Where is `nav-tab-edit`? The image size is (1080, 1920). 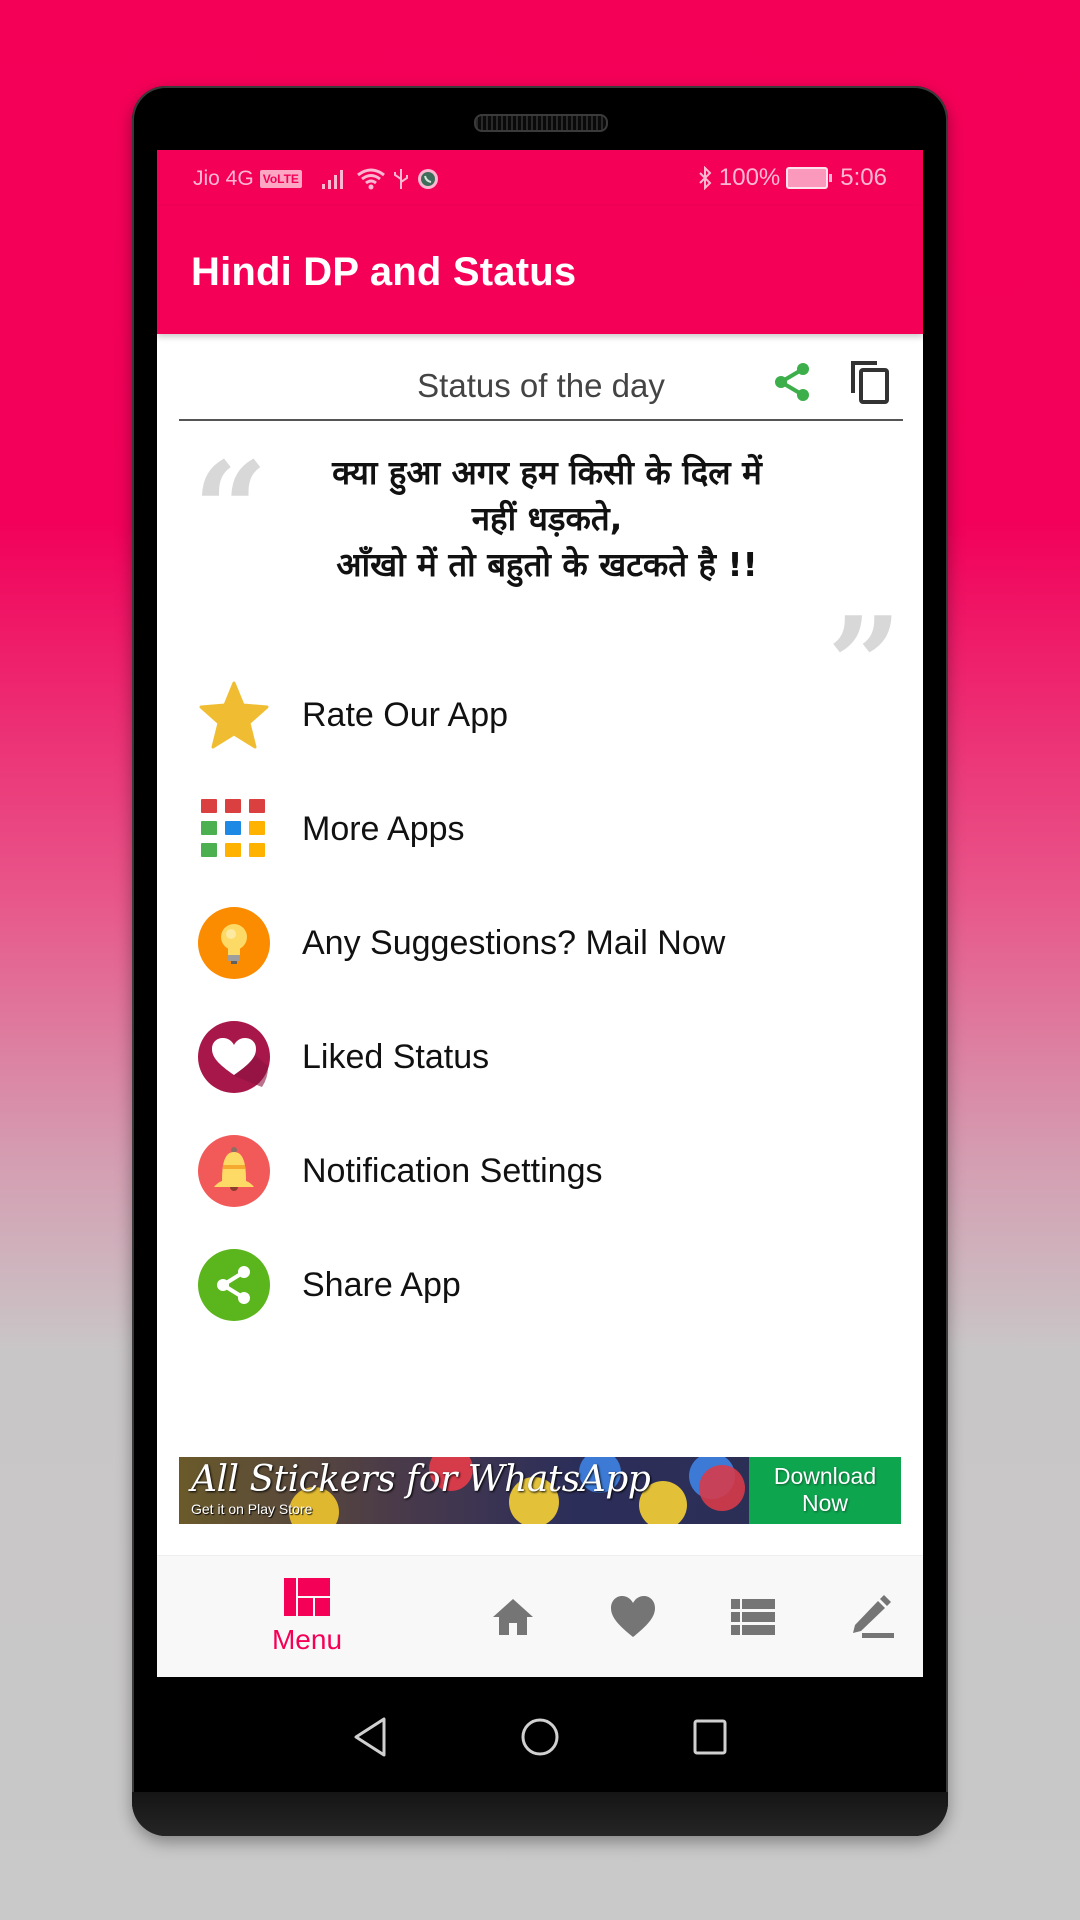 nav-tab-edit is located at coordinates (873, 1616).